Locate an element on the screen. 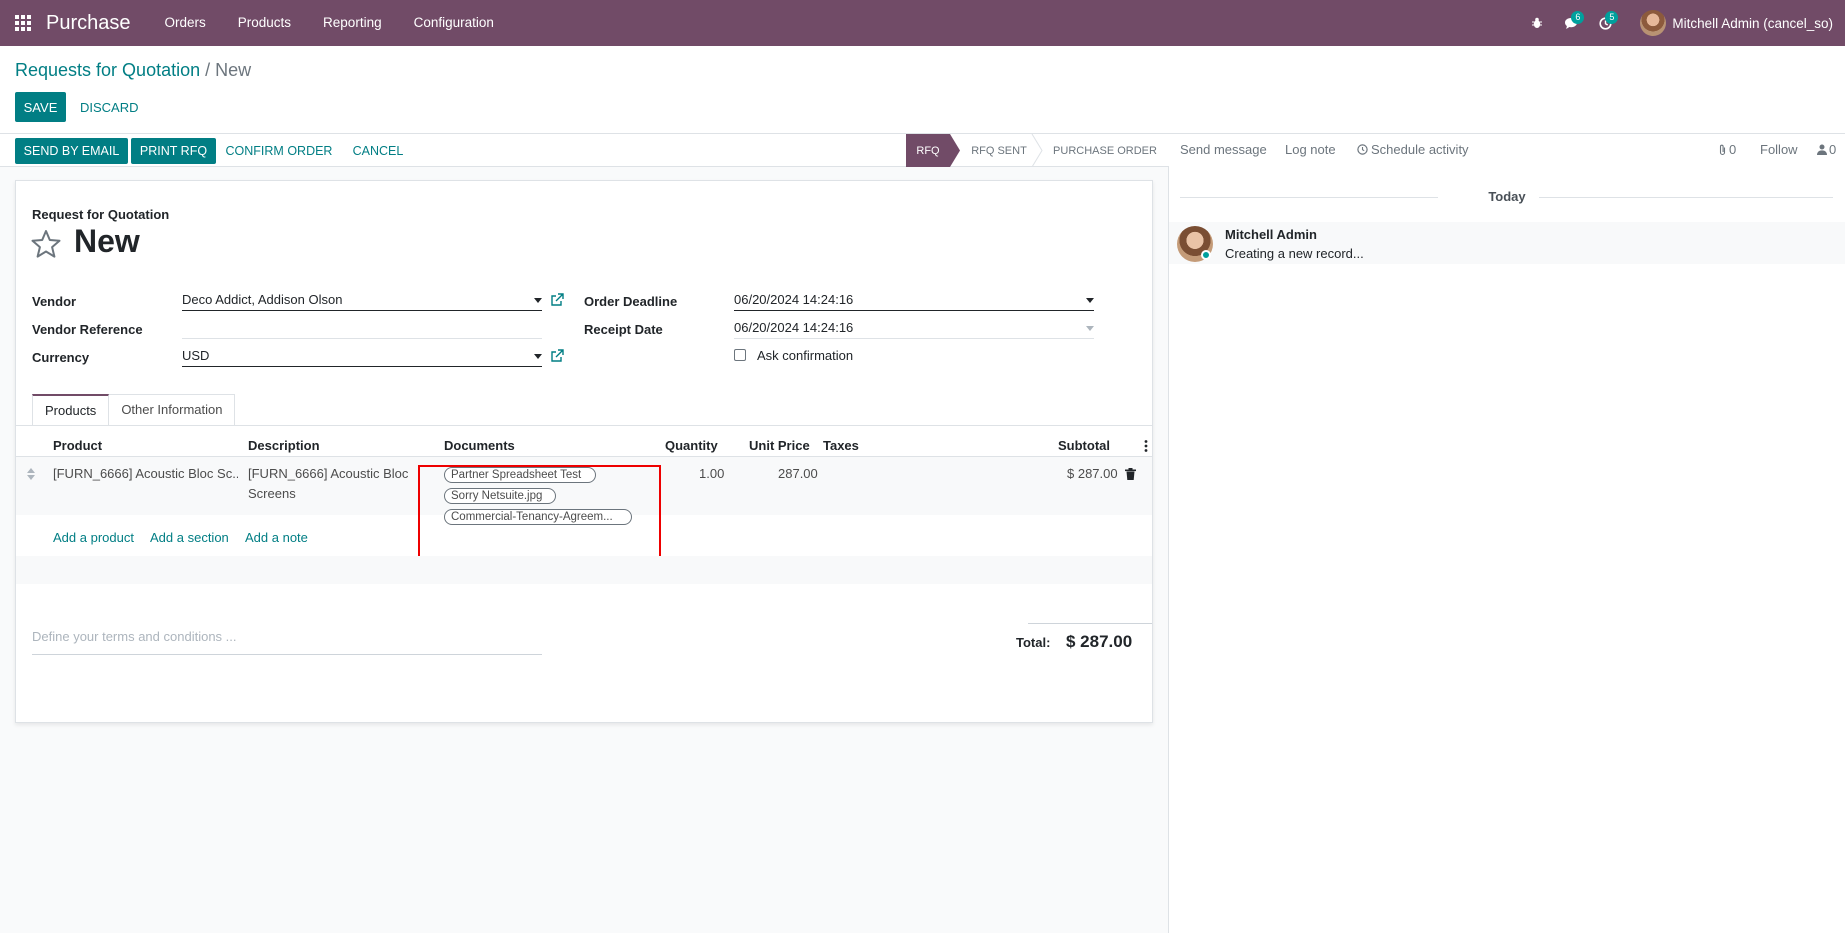  vendor-value: Deco Addict, Addison Olson is located at coordinates (262, 299).